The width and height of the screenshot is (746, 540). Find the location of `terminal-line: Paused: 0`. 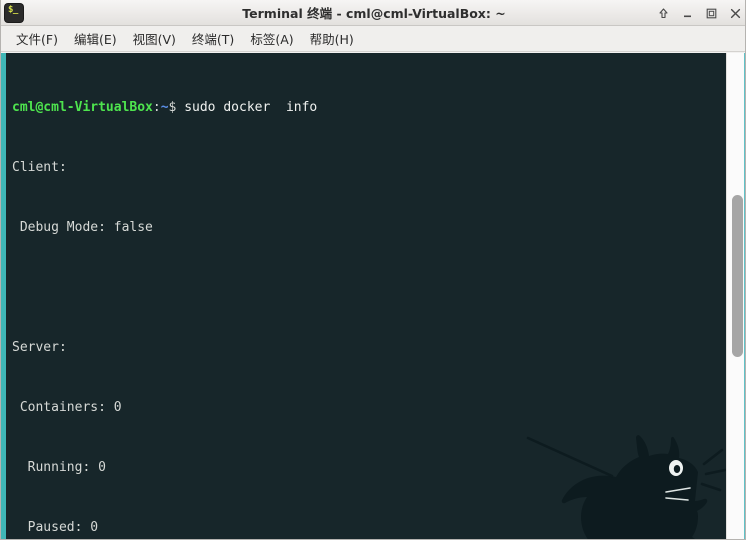

terminal-line: Paused: 0 is located at coordinates (55, 527).